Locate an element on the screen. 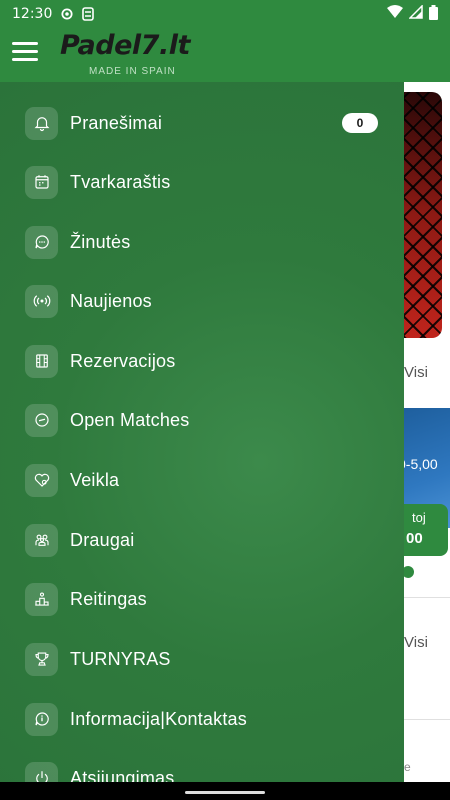  film-icon is located at coordinates (41, 361).